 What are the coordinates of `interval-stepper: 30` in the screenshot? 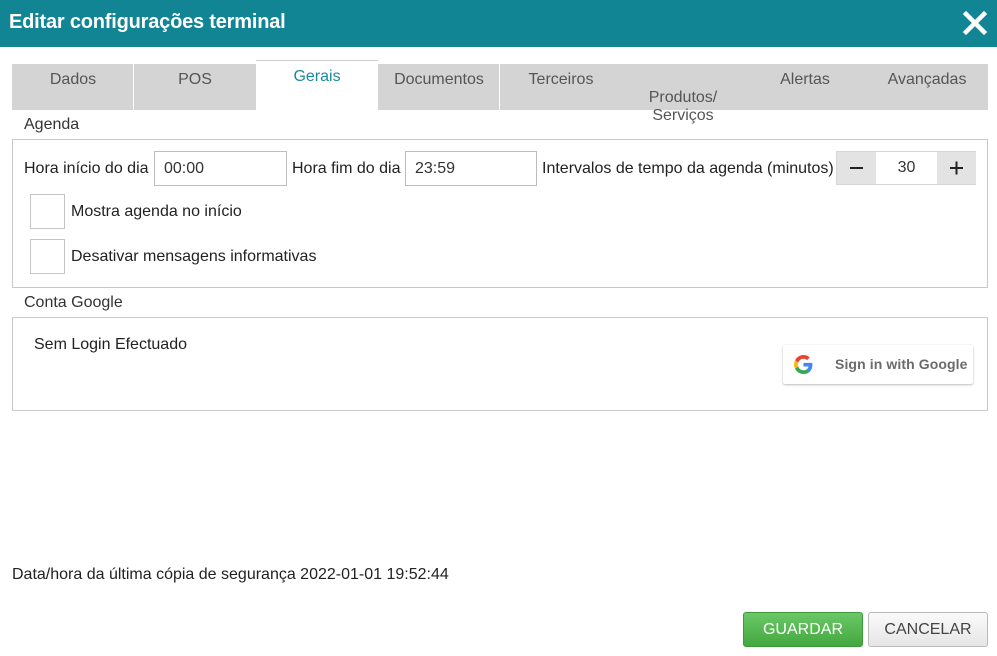 It's located at (906, 168).